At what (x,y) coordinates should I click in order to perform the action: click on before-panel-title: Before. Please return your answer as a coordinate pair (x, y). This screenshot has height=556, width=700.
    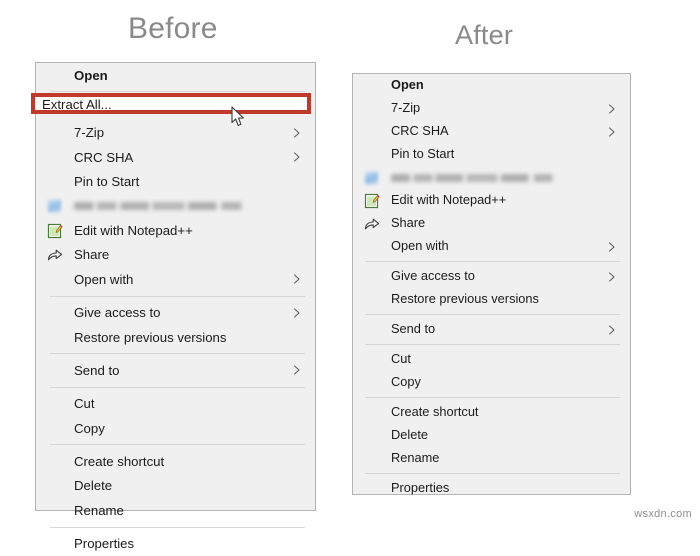
    Looking at the image, I should click on (173, 28).